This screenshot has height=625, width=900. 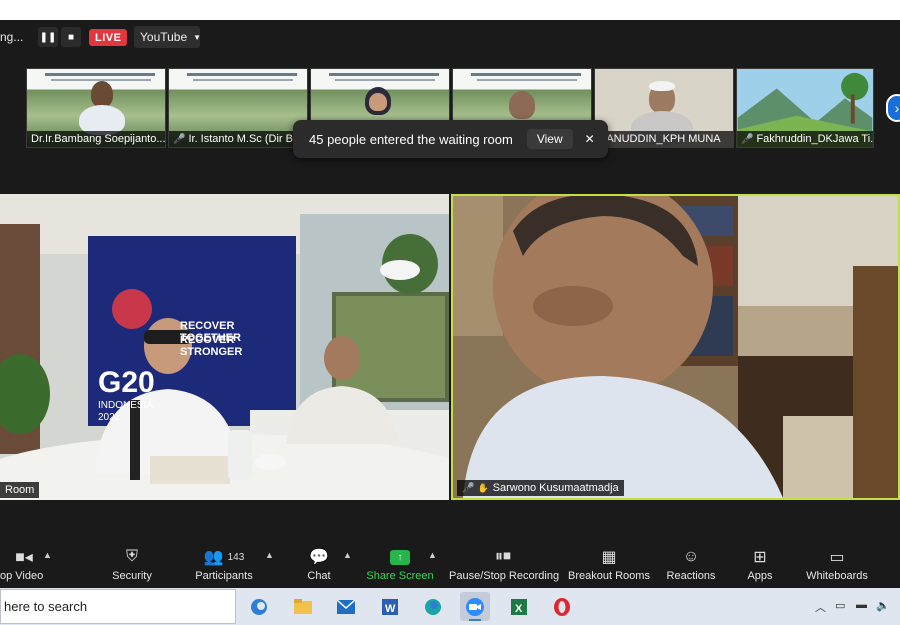 What do you see at coordinates (46, 606) in the screenshot?
I see `search-text: here to search` at bounding box center [46, 606].